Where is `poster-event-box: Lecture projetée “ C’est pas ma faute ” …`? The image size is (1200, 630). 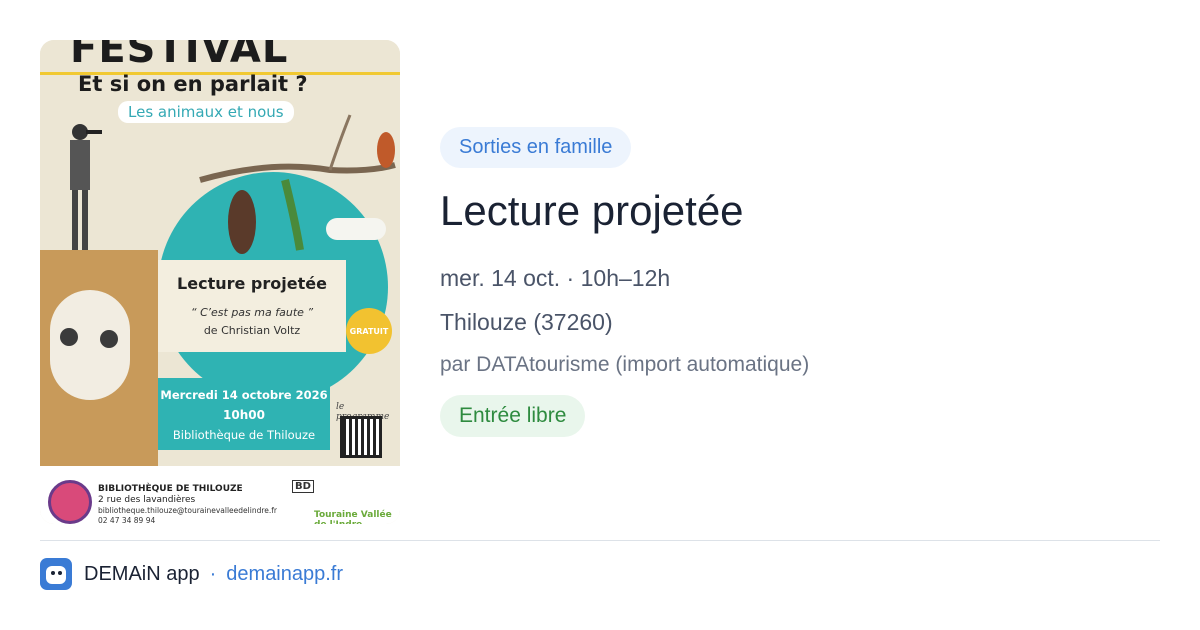 poster-event-box: Lecture projetée “ C’est pas ma faute ” … is located at coordinates (252, 306).